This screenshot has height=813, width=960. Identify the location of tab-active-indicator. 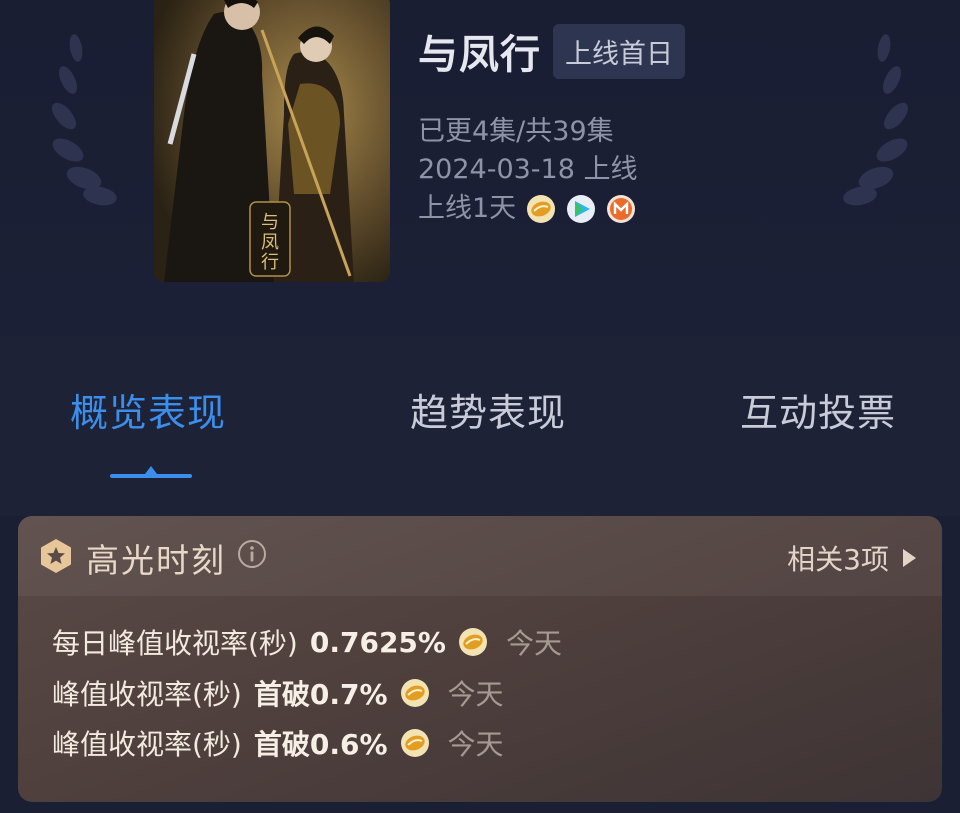
(151, 472).